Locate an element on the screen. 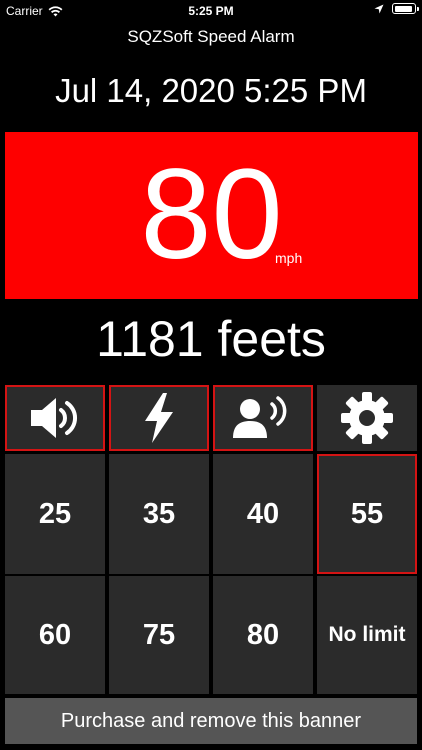 Image resolution: width=422 pixels, height=750 pixels. speed-limit-button: 40 is located at coordinates (263, 514).